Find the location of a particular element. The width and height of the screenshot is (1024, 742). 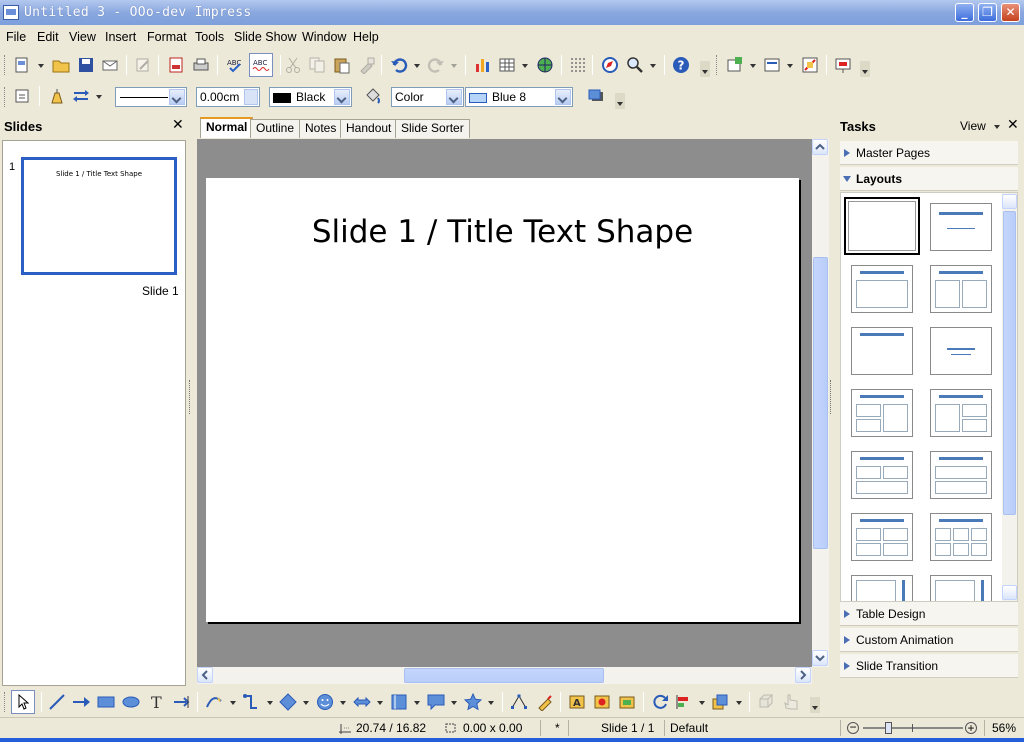

points-edit-icon is located at coordinates (519, 702).